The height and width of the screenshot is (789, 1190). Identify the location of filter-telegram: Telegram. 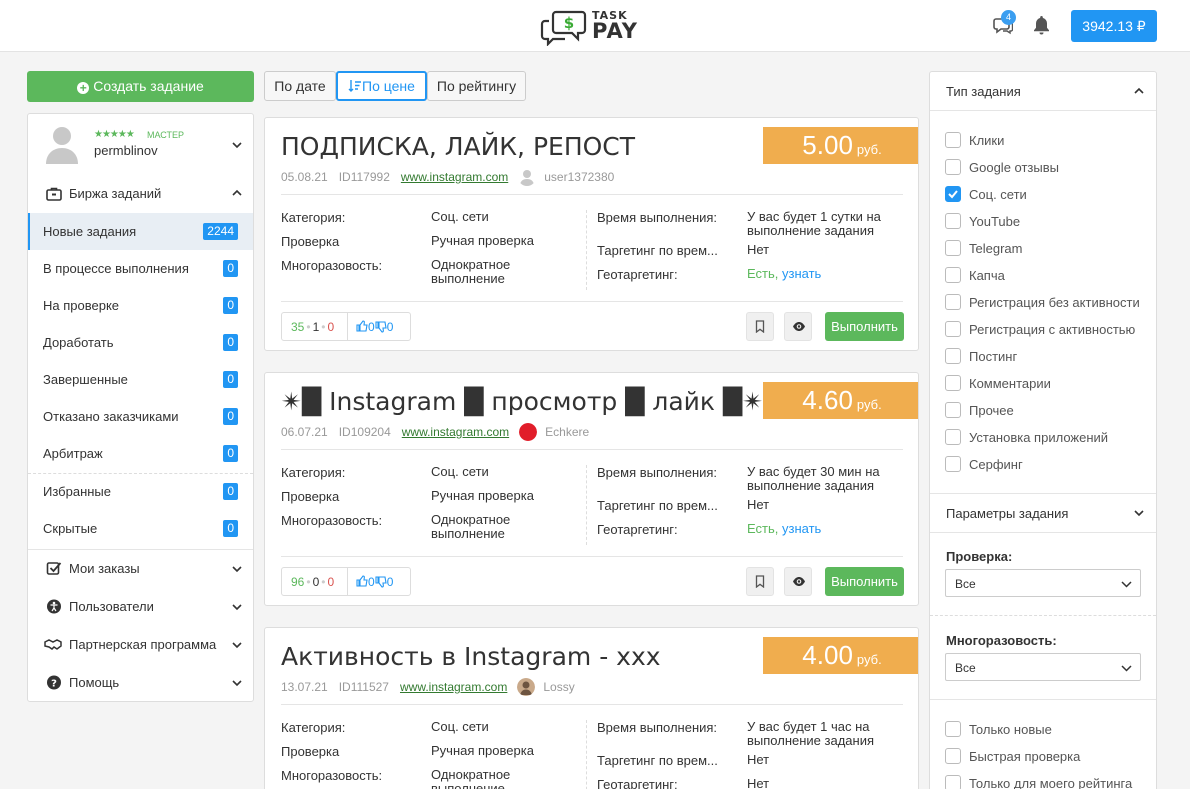
(1058, 248).